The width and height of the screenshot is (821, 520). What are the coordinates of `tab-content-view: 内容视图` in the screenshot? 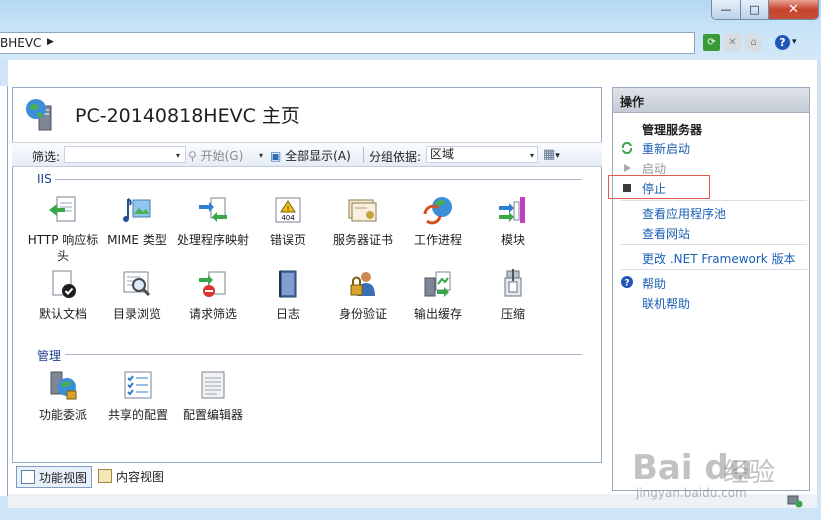 It's located at (131, 476).